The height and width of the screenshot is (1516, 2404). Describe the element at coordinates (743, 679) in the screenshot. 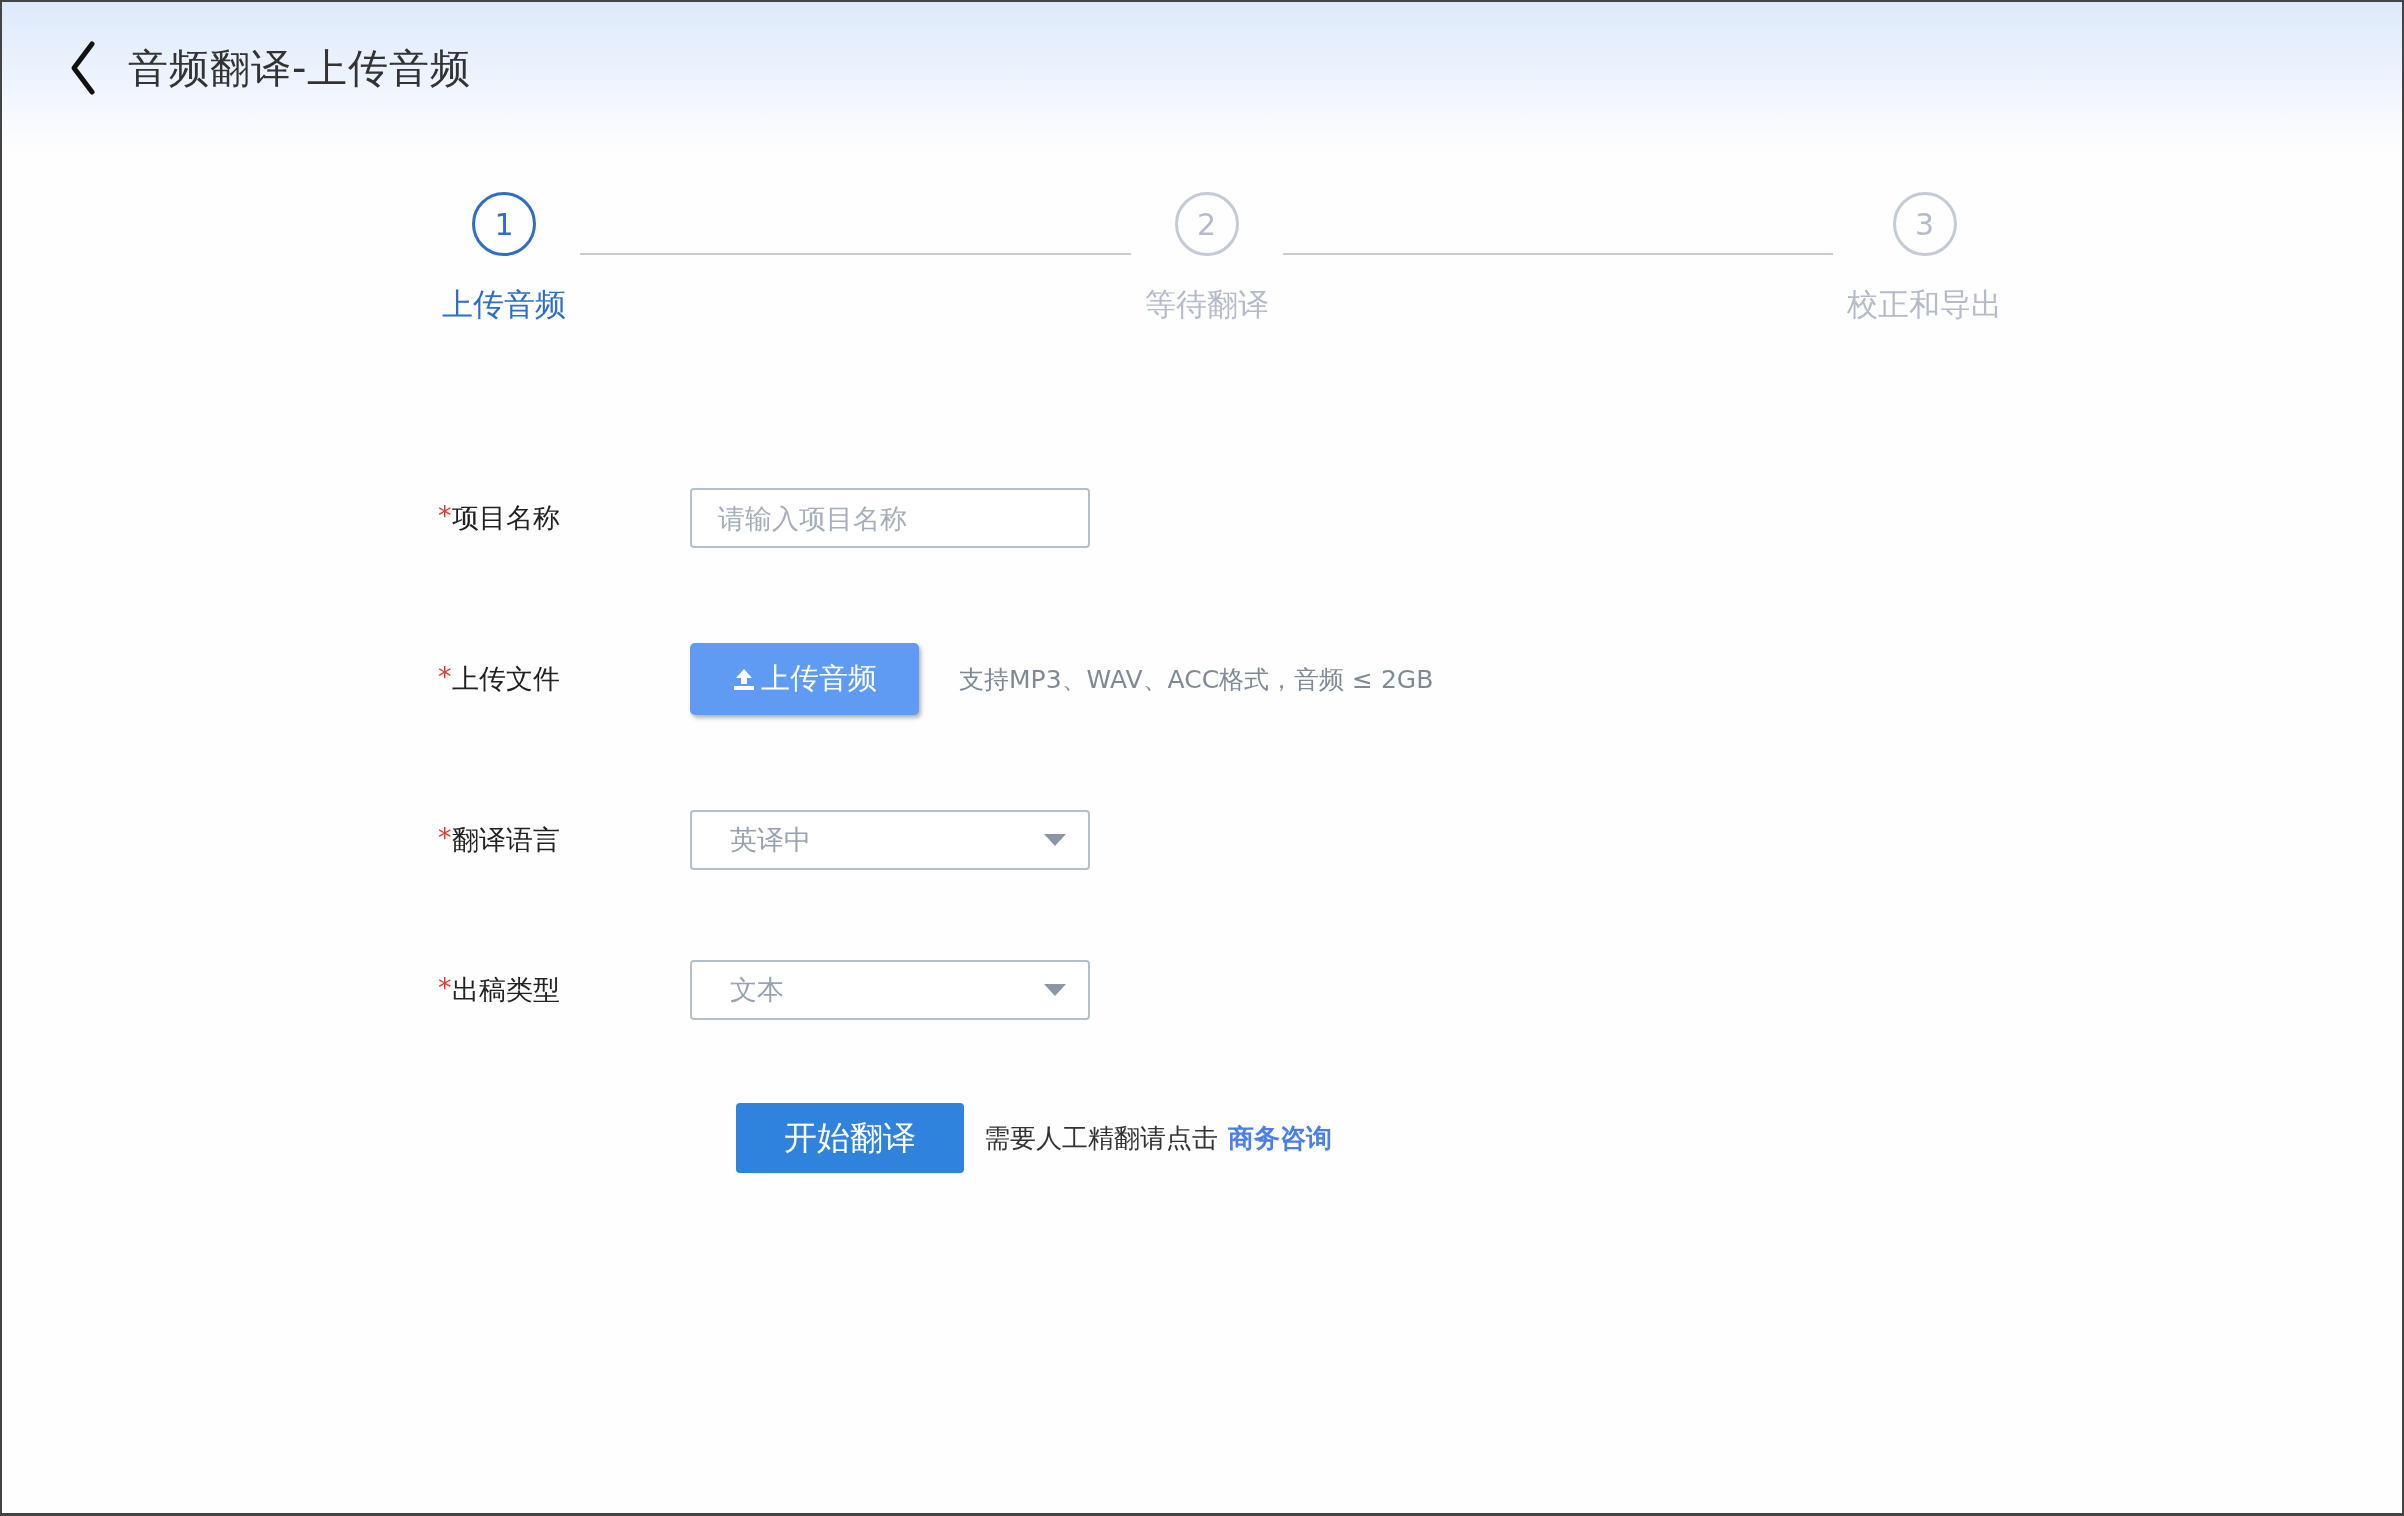

I see `upload-icon` at that location.